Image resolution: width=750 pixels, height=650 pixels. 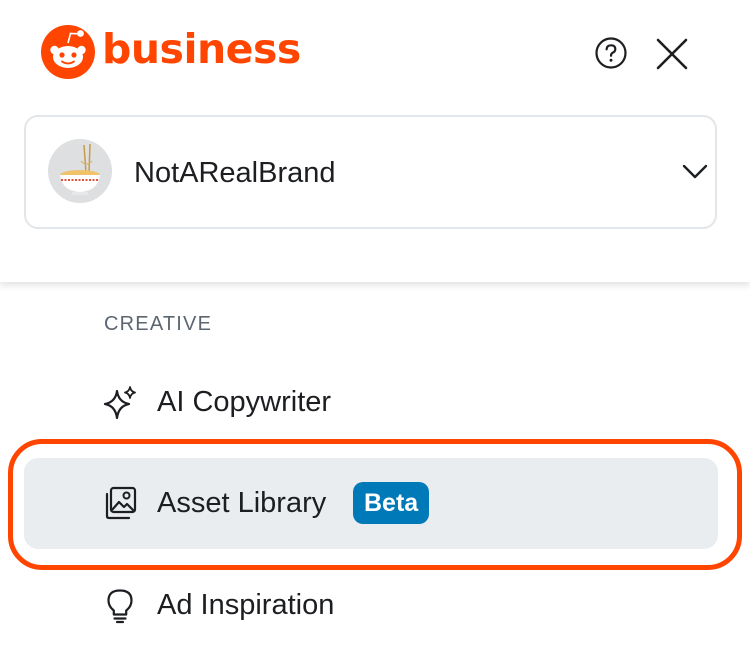 What do you see at coordinates (371, 403) in the screenshot?
I see `nav-item-ai-copywriter: AI Copywriter` at bounding box center [371, 403].